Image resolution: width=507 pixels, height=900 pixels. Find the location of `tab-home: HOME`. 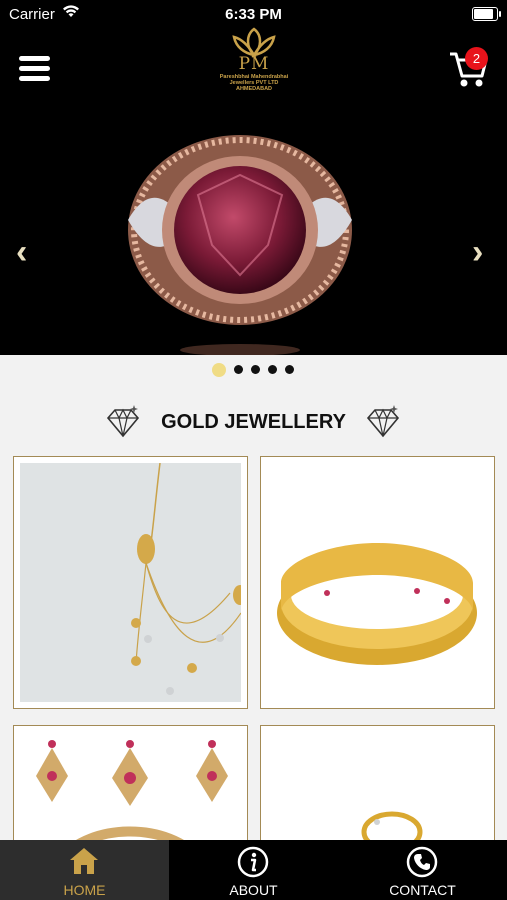

tab-home: HOME is located at coordinates (84, 870).